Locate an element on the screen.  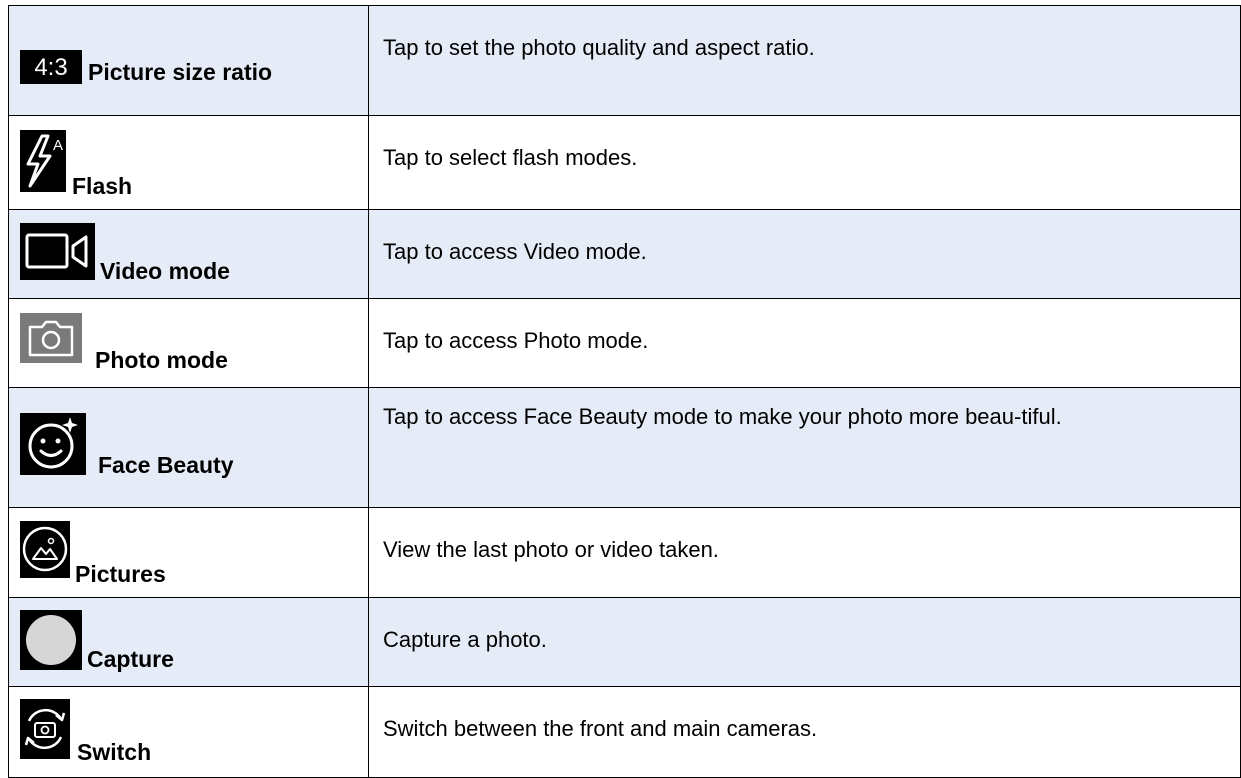
description-cell: Capture a photo. is located at coordinates (804, 642).